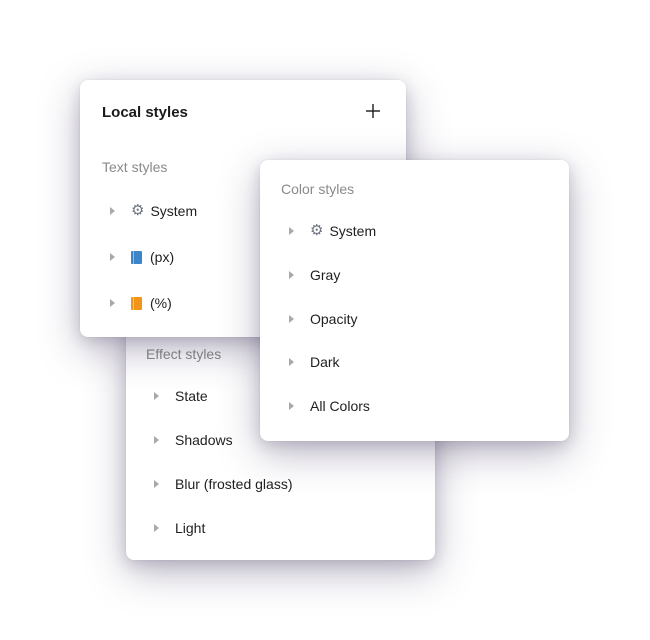 The image size is (650, 640). What do you see at coordinates (334, 319) in the screenshot?
I see `color-style-label: Opacity` at bounding box center [334, 319].